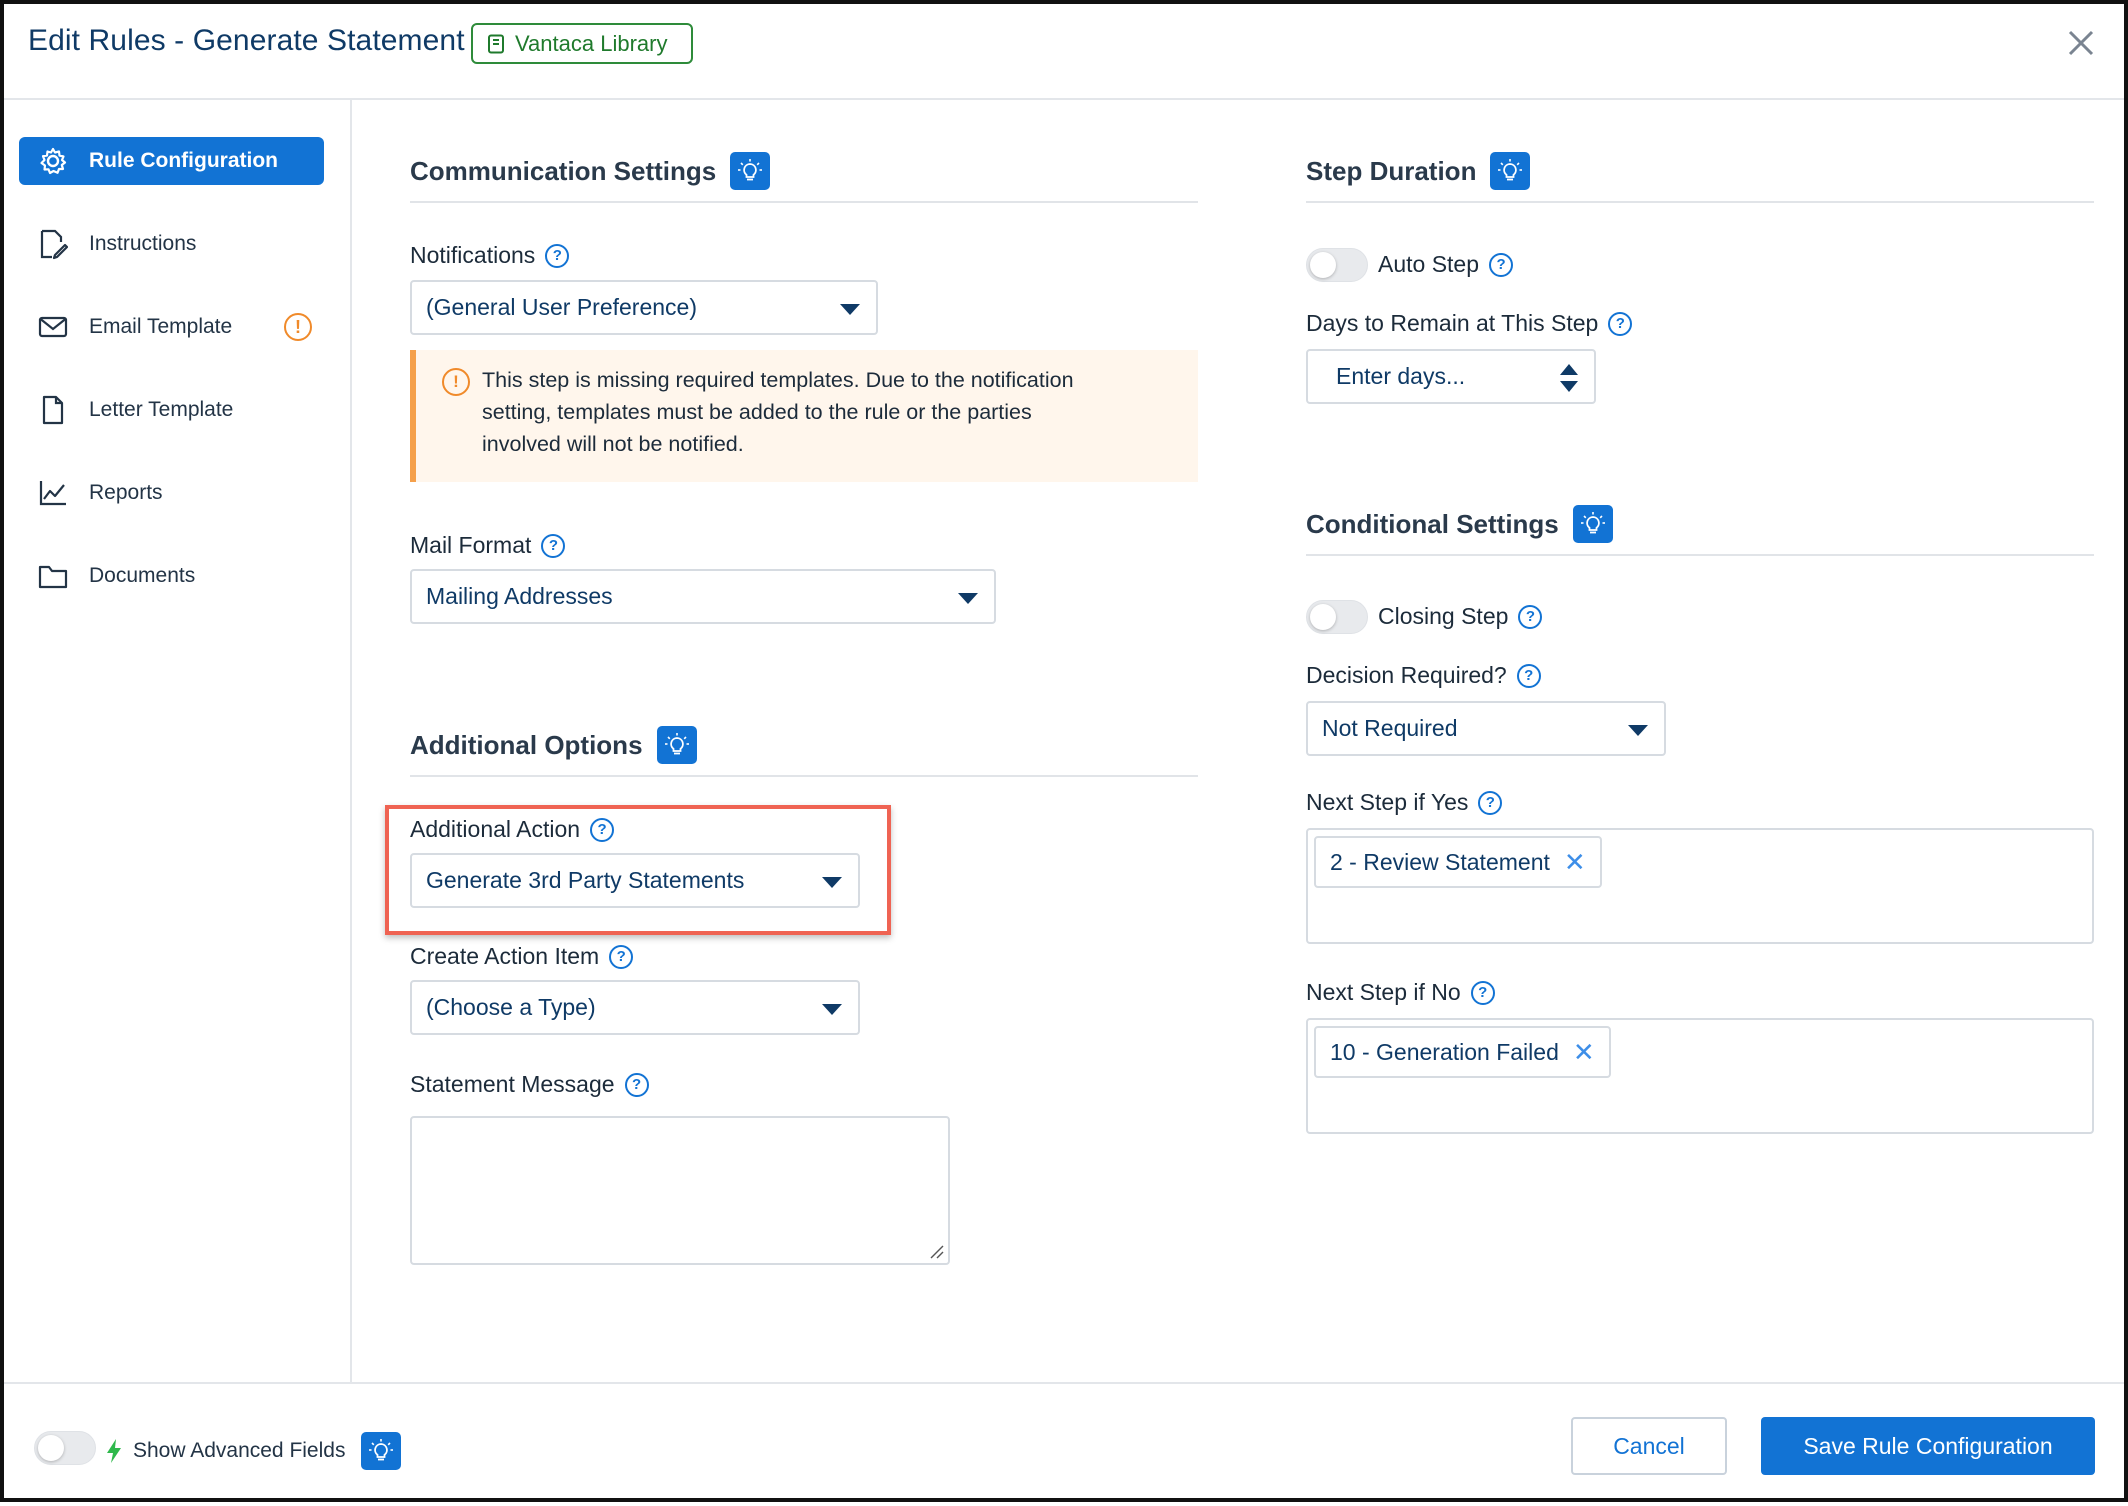 The height and width of the screenshot is (1506, 2128). Describe the element at coordinates (2081, 43) in the screenshot. I see `close-icon` at that location.